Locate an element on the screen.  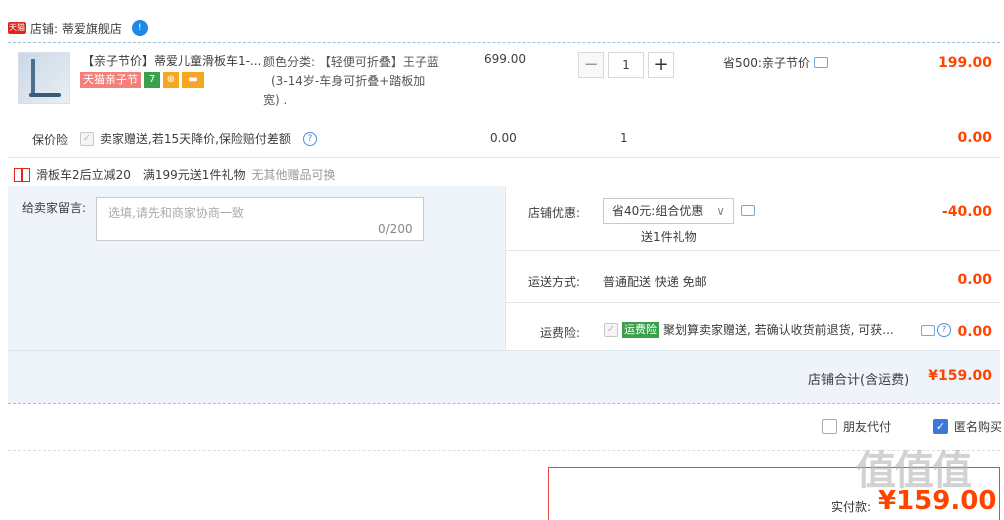
memo-placeholder: 选填,请先和商家协商一致 is located at coordinates (176, 213).